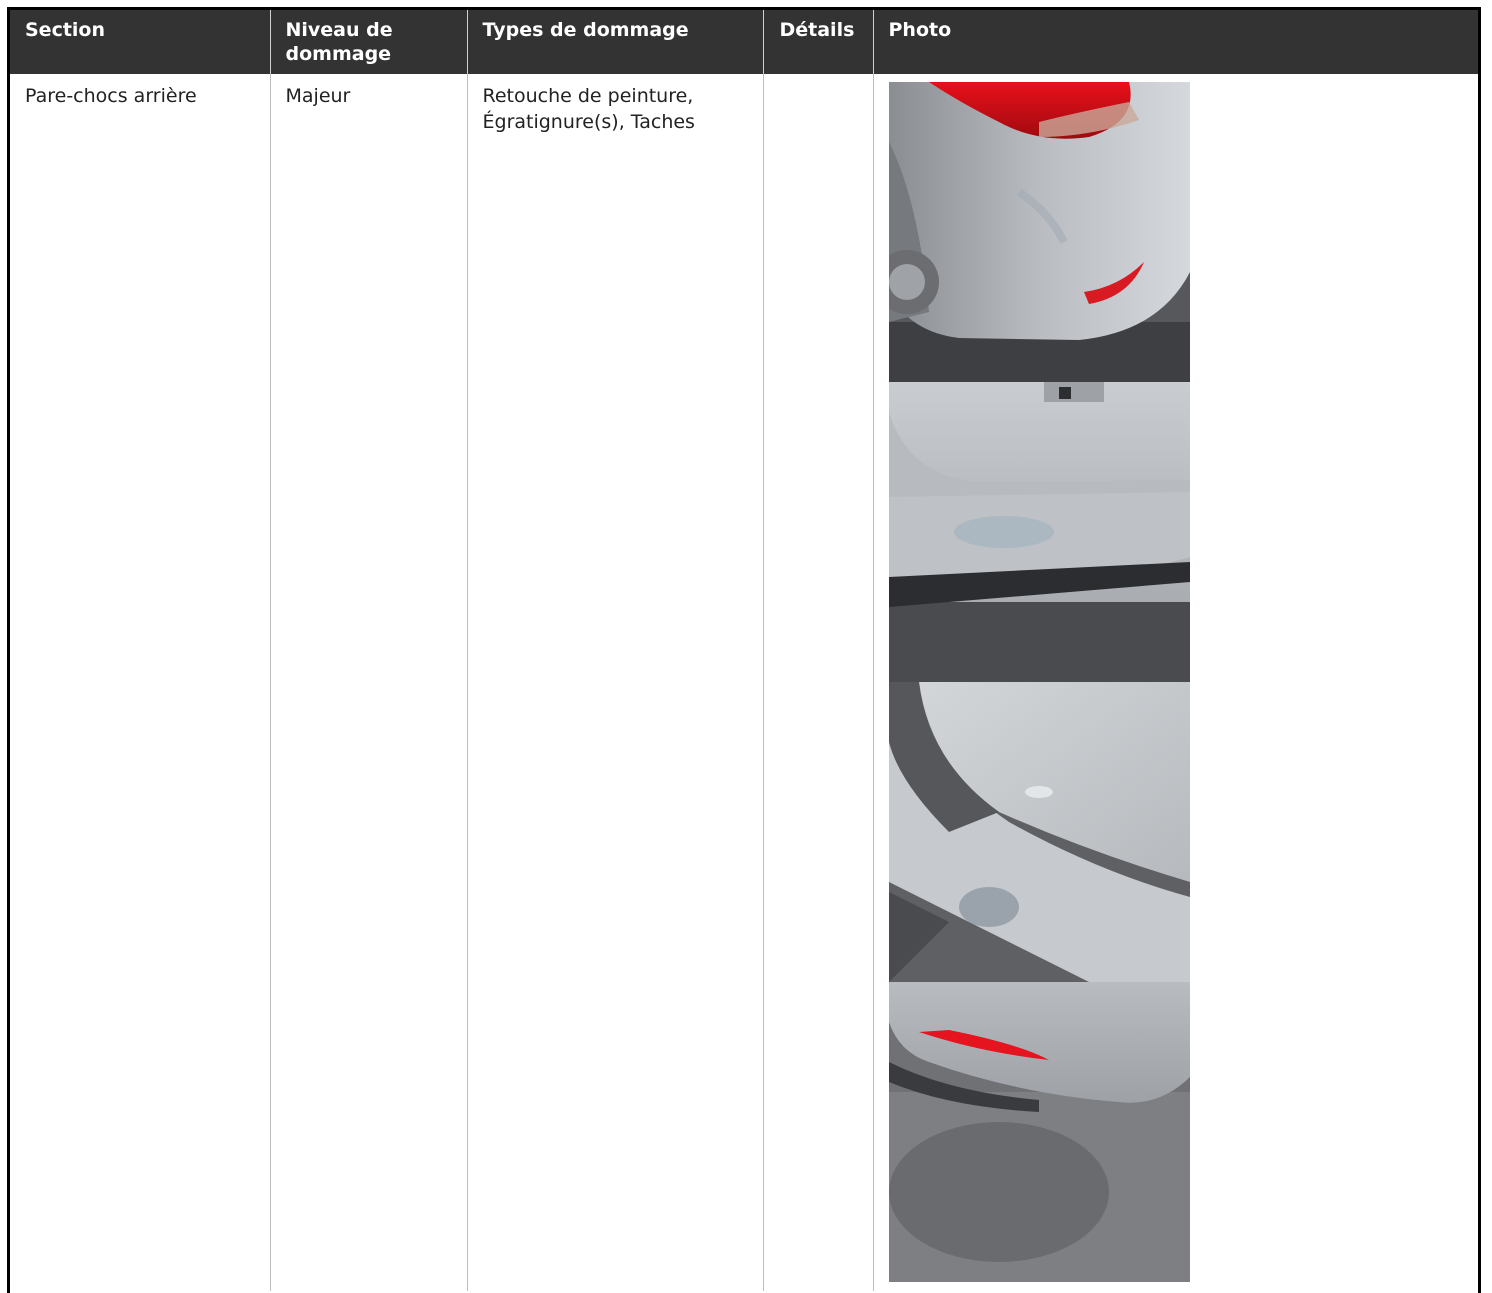  Describe the element at coordinates (818, 682) in the screenshot. I see `cell-details` at that location.